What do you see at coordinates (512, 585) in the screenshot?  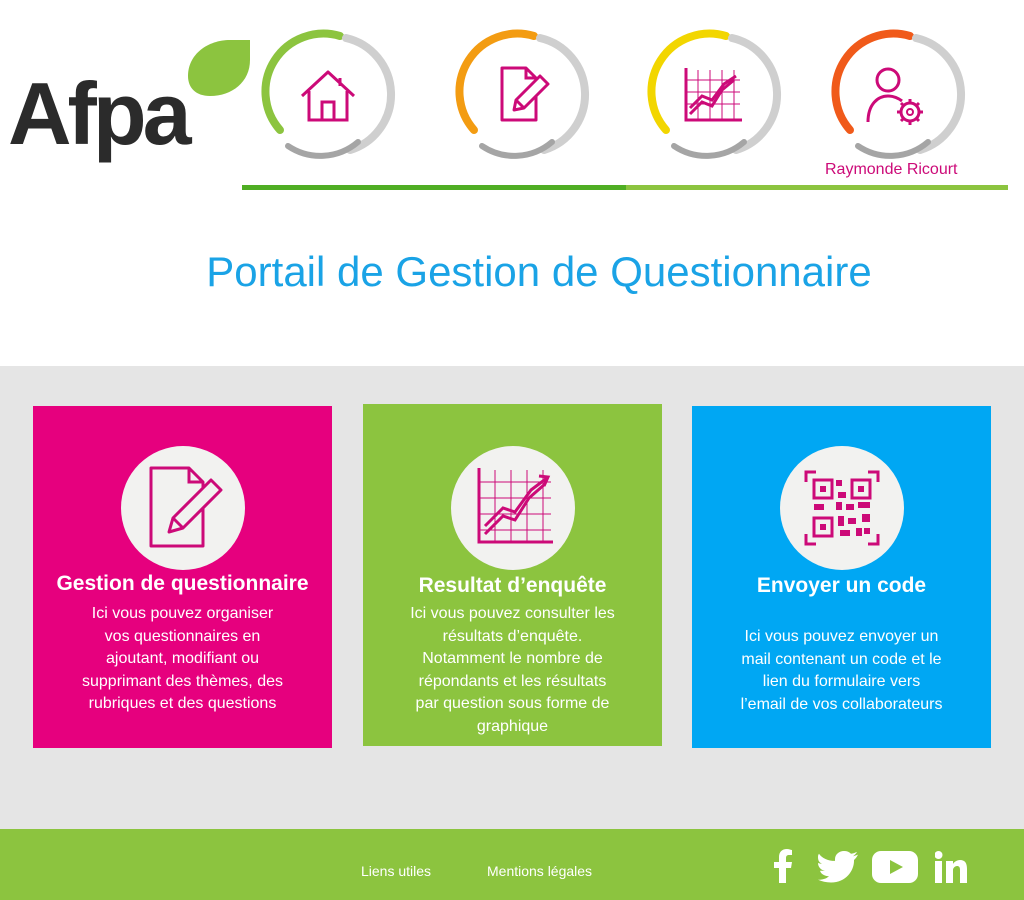 I see `card-title: Resultat d’enquête` at bounding box center [512, 585].